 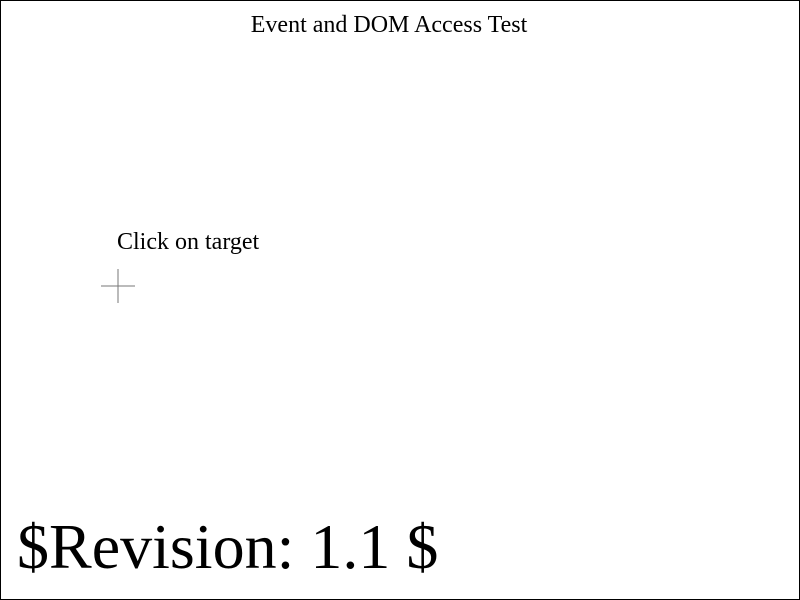 I want to click on page-title: Event and DOM Access Test, so click(x=389, y=25).